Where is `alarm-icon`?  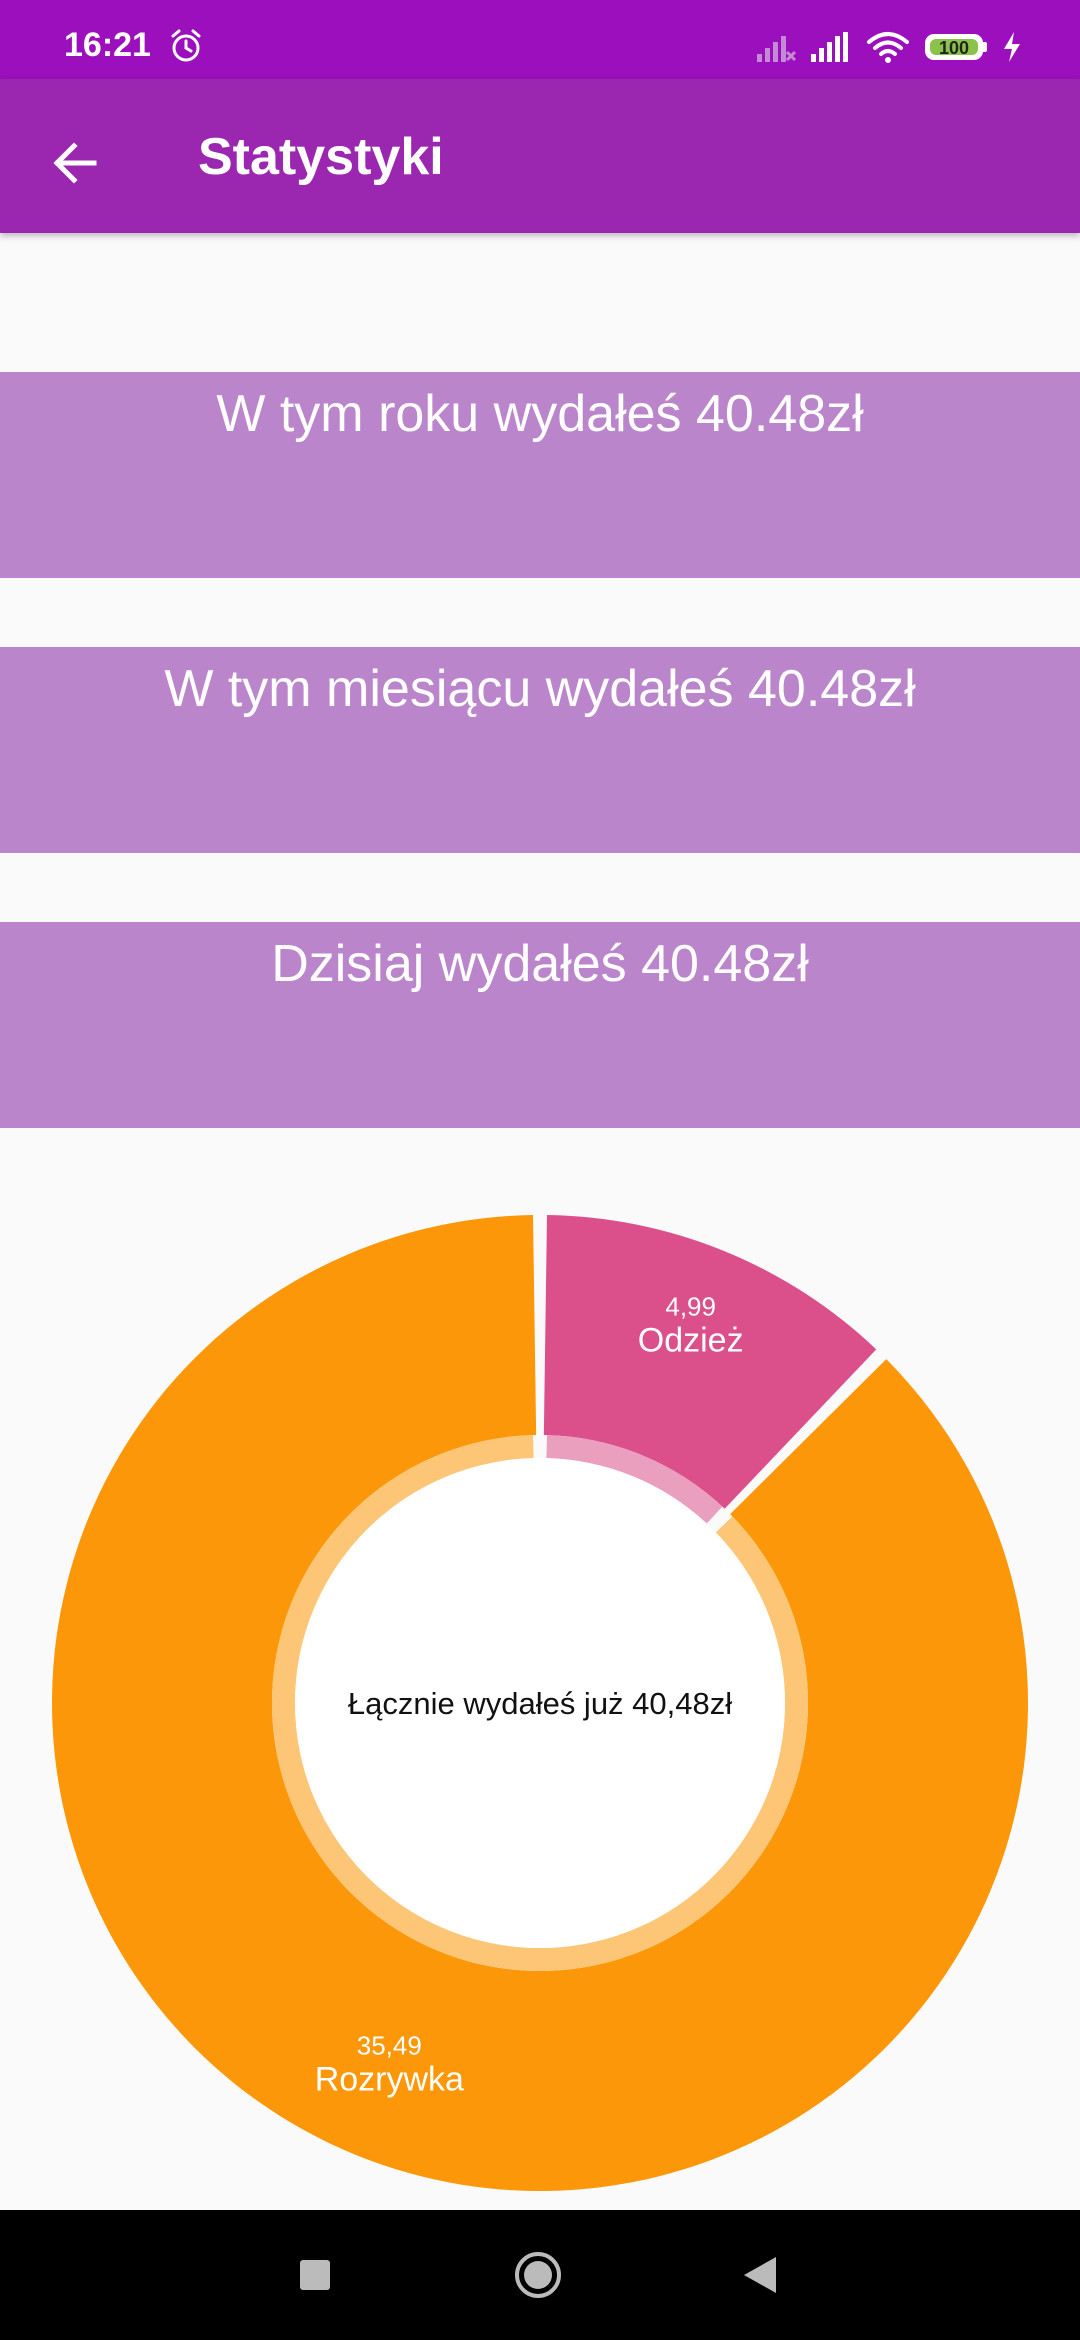 alarm-icon is located at coordinates (186, 48).